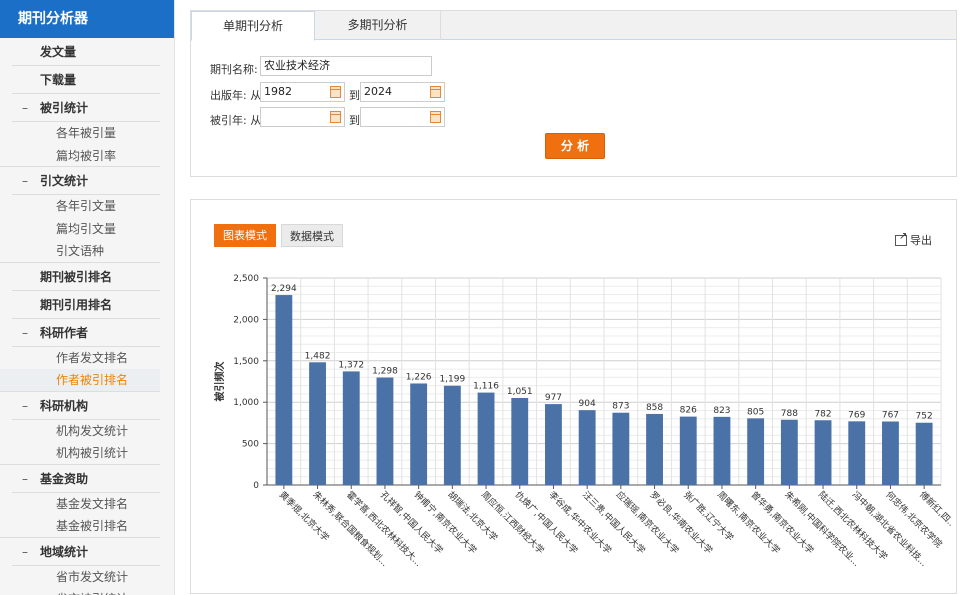 The width and height of the screenshot is (961, 595). Describe the element at coordinates (80, 526) in the screenshot. I see `sidebar-subitem: 基金被引排名` at that location.